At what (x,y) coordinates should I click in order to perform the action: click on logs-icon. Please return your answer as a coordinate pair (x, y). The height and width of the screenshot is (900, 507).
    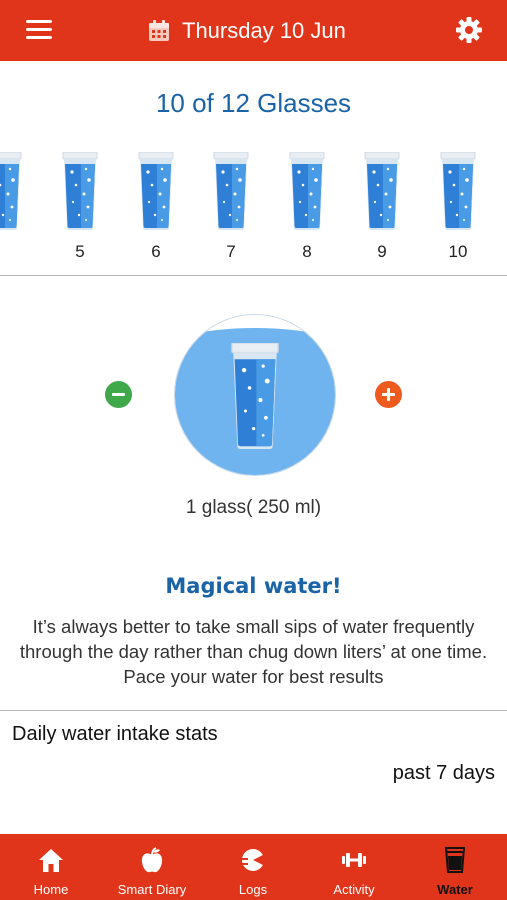
    Looking at the image, I should click on (253, 860).